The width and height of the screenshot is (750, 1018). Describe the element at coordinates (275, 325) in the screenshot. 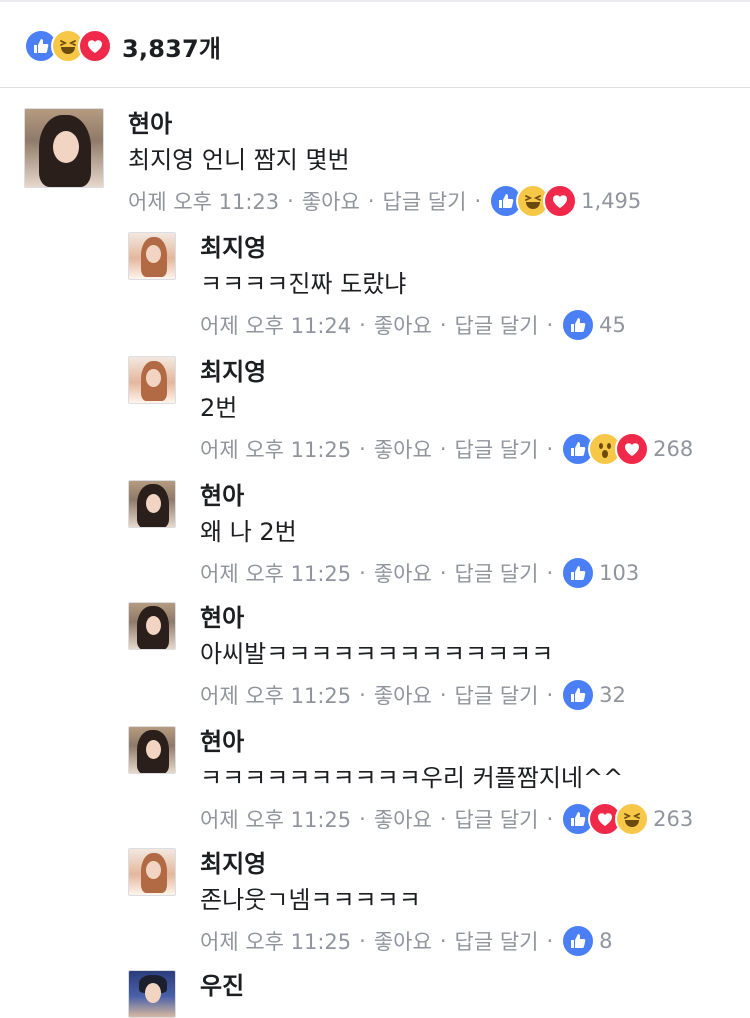

I see `comment-time: 어제 오후 11:24` at that location.